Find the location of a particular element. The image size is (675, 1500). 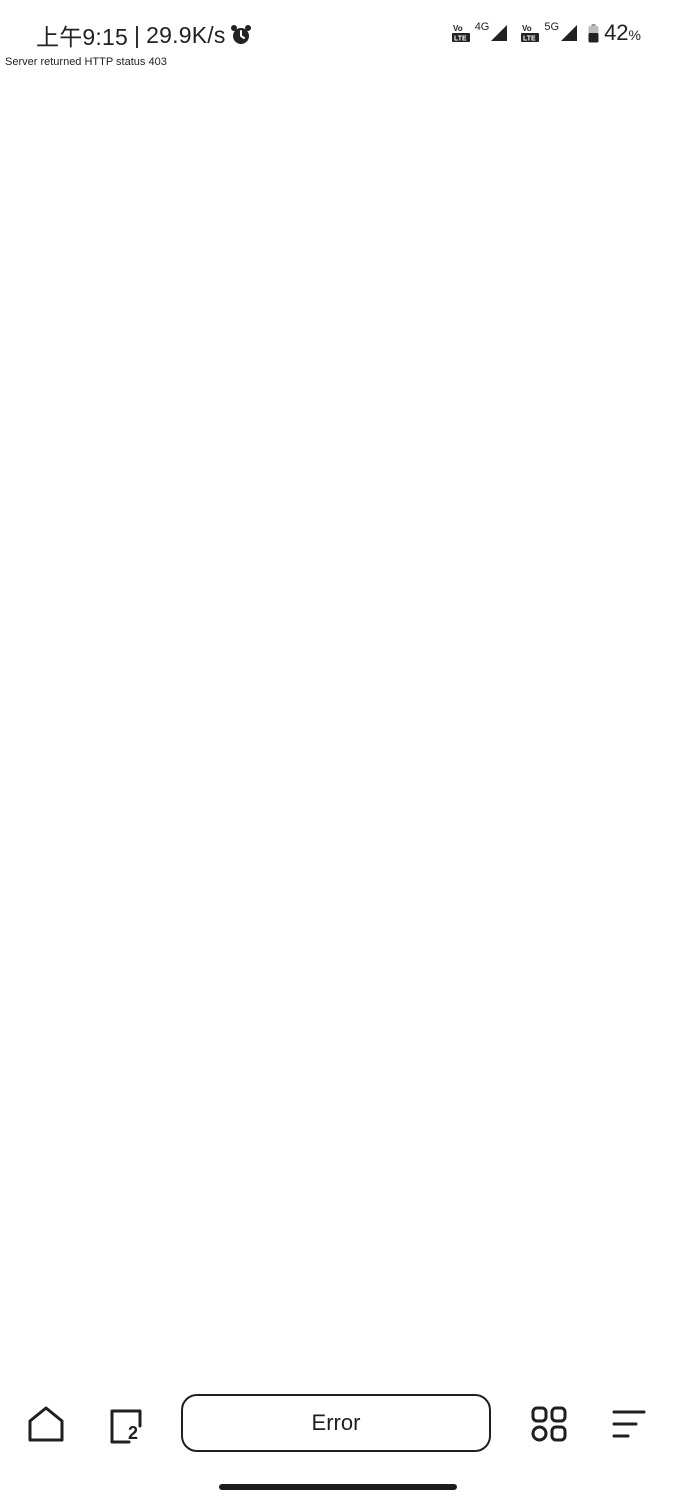

tab-count: 2 is located at coordinates (132, 1433).